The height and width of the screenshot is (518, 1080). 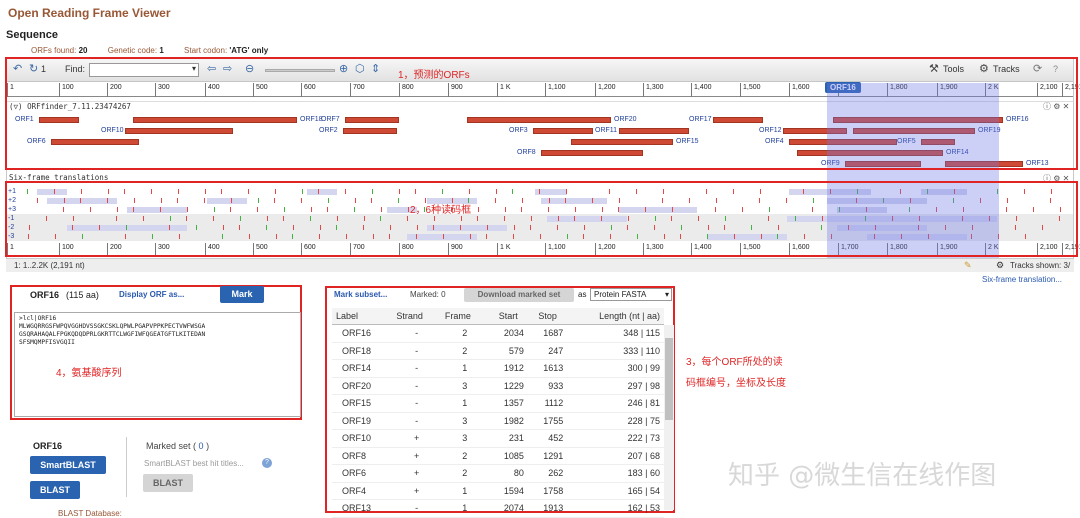 What do you see at coordinates (362, 368) in the screenshot?
I see `table-cell: ORF14` at bounding box center [362, 368].